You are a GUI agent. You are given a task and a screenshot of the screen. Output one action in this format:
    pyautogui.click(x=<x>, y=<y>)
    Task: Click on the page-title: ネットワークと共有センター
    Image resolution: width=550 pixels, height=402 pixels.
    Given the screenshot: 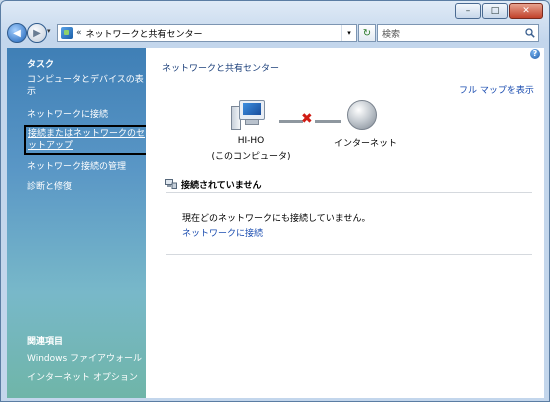 What is the action you would take?
    pyautogui.click(x=221, y=69)
    